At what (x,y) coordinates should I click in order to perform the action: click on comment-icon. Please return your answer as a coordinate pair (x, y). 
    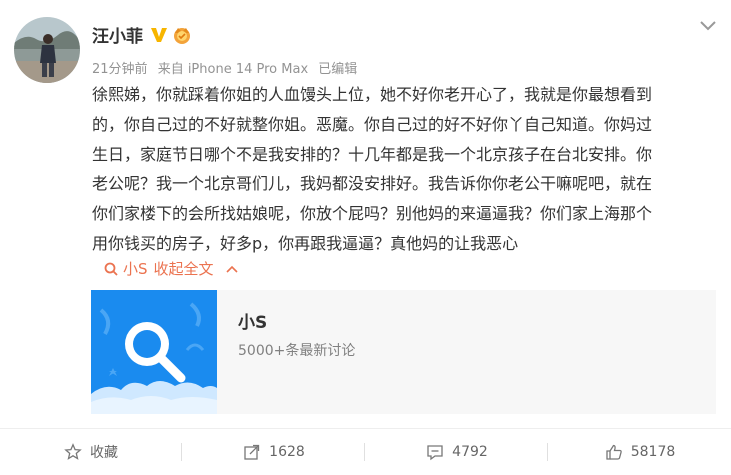
    Looking at the image, I should click on (435, 453).